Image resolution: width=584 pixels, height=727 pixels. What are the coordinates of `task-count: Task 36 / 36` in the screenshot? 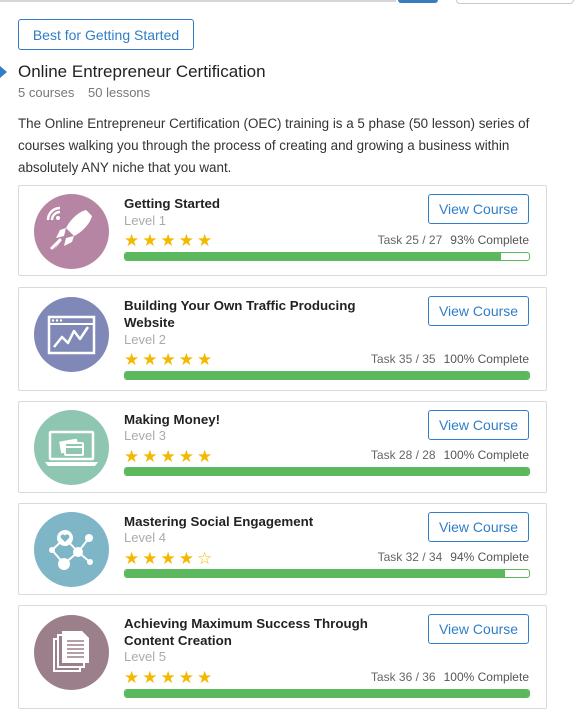 It's located at (403, 677).